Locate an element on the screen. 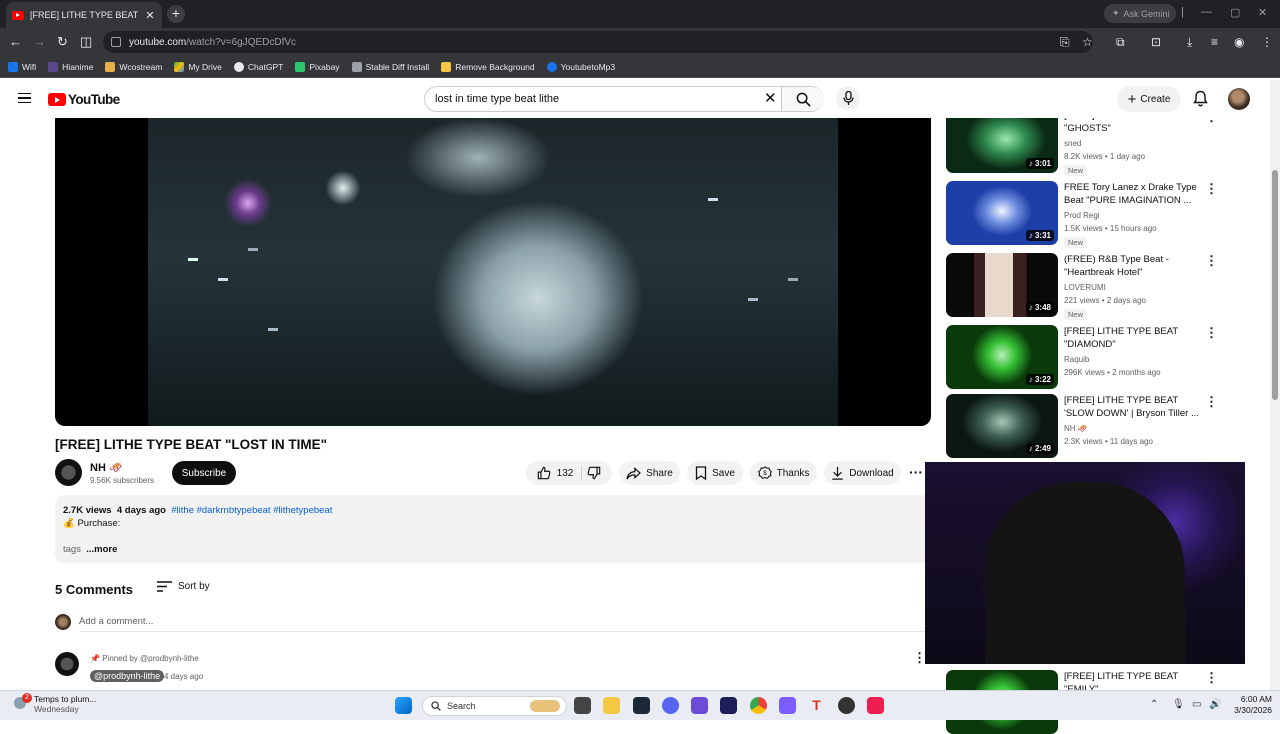 Image resolution: width=1280 pixels, height=734 pixels. bookmark-star-icon: ☆ is located at coordinates (1087, 42).